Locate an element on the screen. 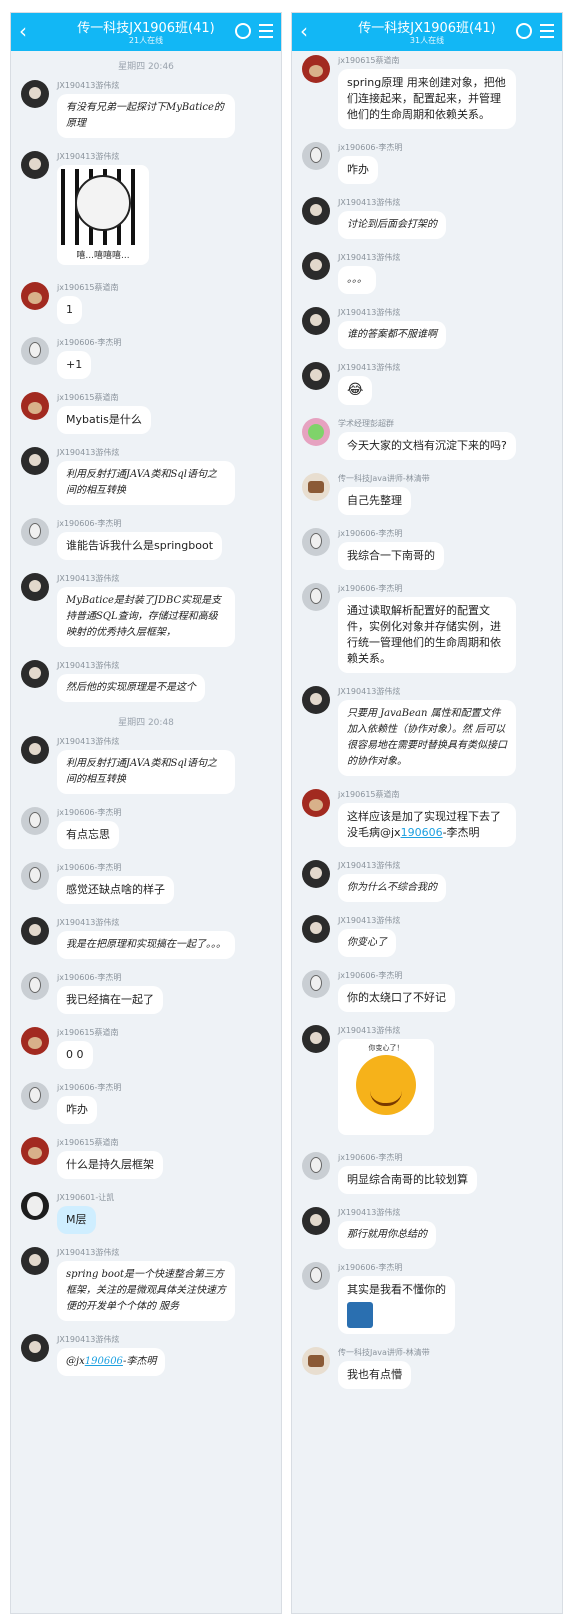 The height and width of the screenshot is (1624, 574). message-bubble: 我也有点懵 is located at coordinates (374, 1375).